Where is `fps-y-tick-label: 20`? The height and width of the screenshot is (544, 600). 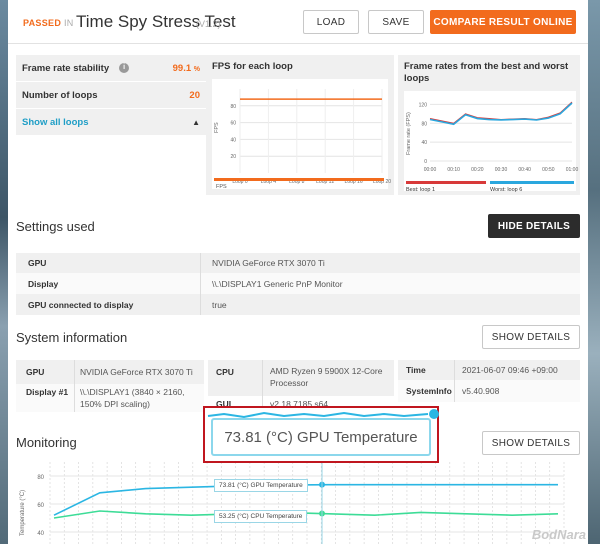 fps-y-tick-label: 20 is located at coordinates (233, 157).